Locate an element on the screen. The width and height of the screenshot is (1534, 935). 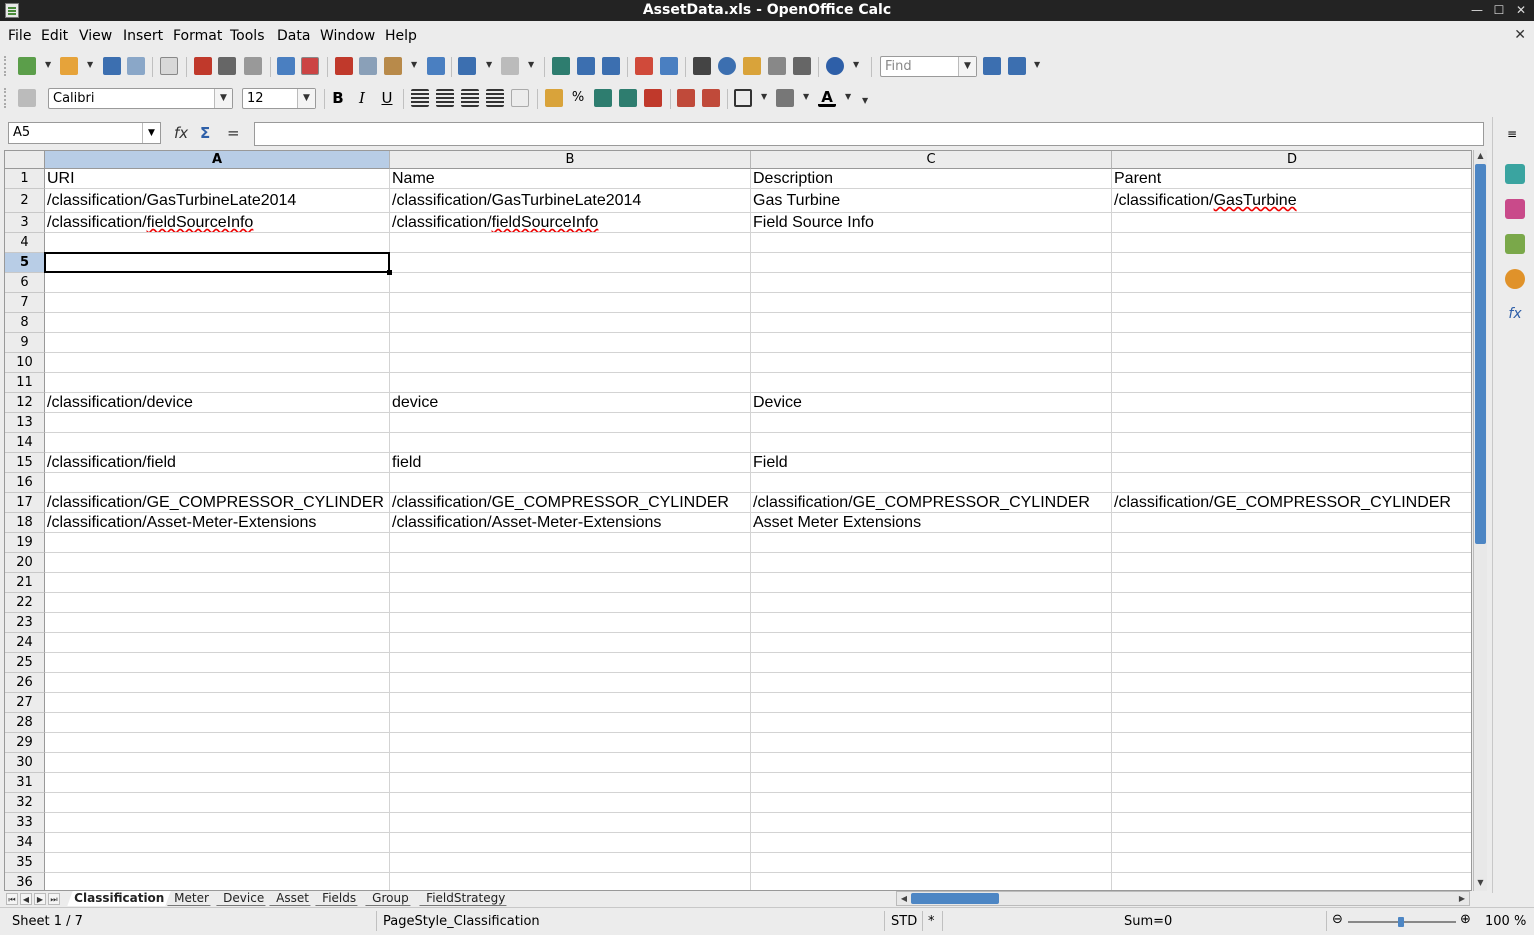
cell-b30 is located at coordinates (570, 763).